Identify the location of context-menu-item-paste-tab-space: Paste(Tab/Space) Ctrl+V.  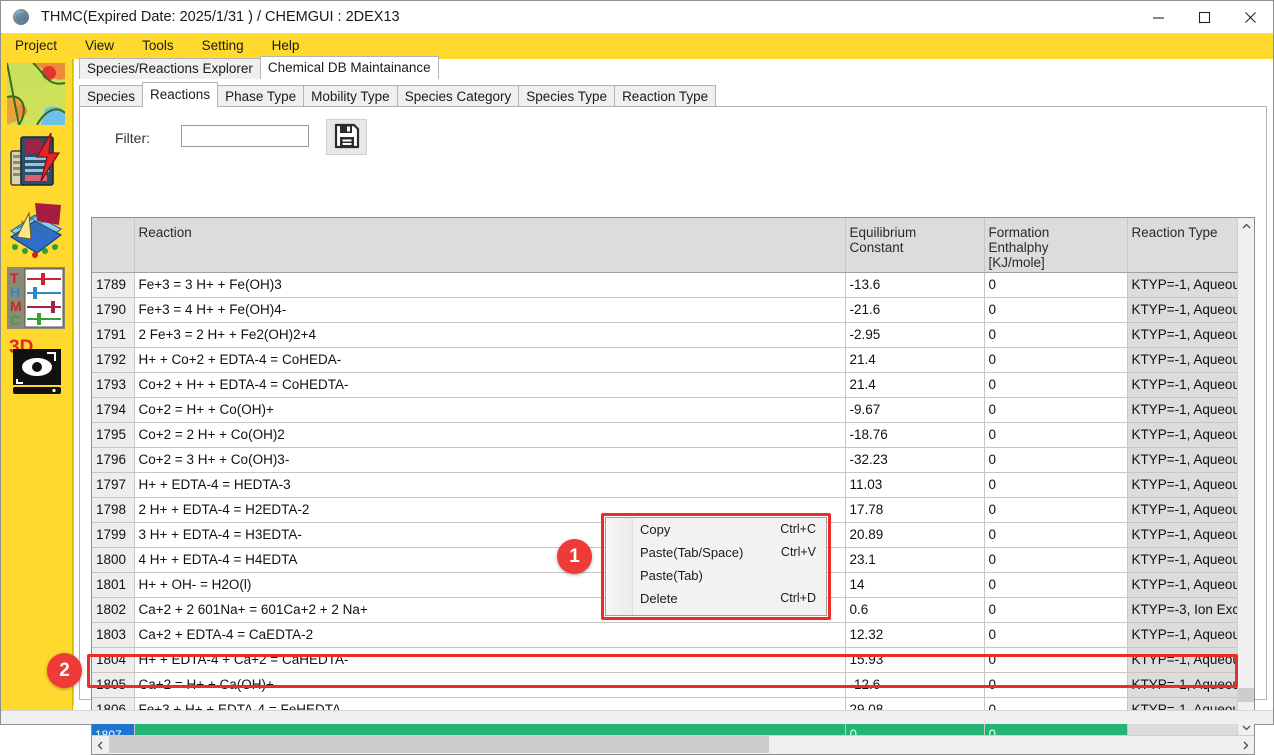
(729, 552).